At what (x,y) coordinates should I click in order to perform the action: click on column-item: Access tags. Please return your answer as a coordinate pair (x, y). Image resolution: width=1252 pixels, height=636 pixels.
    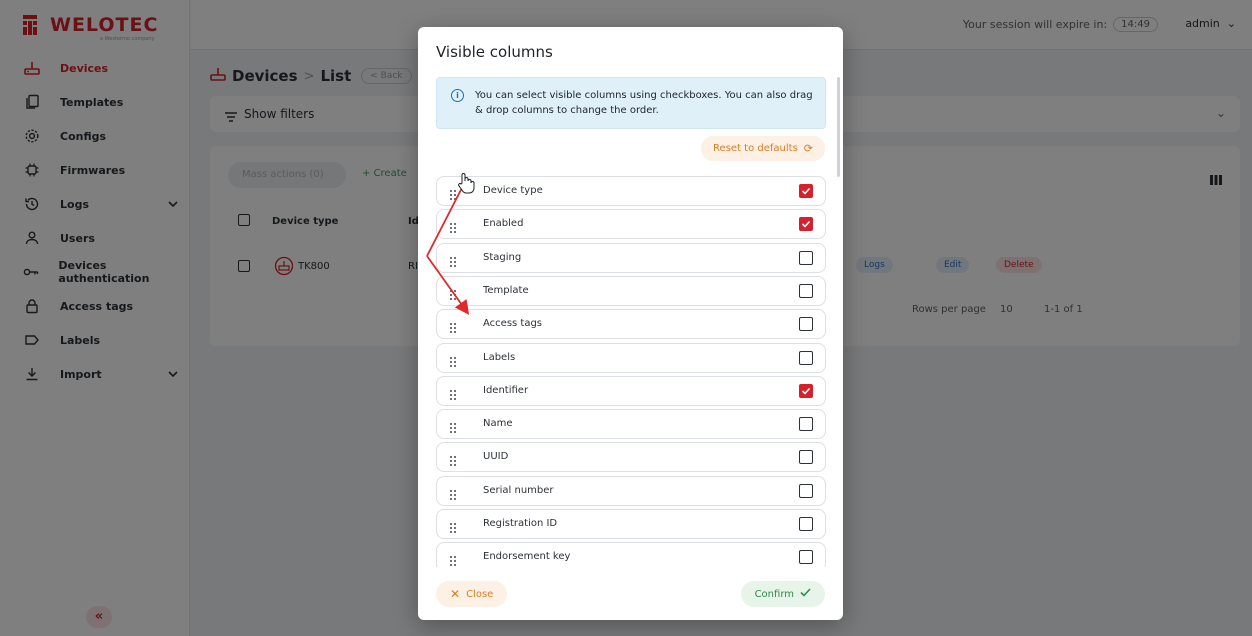
    Looking at the image, I should click on (631, 324).